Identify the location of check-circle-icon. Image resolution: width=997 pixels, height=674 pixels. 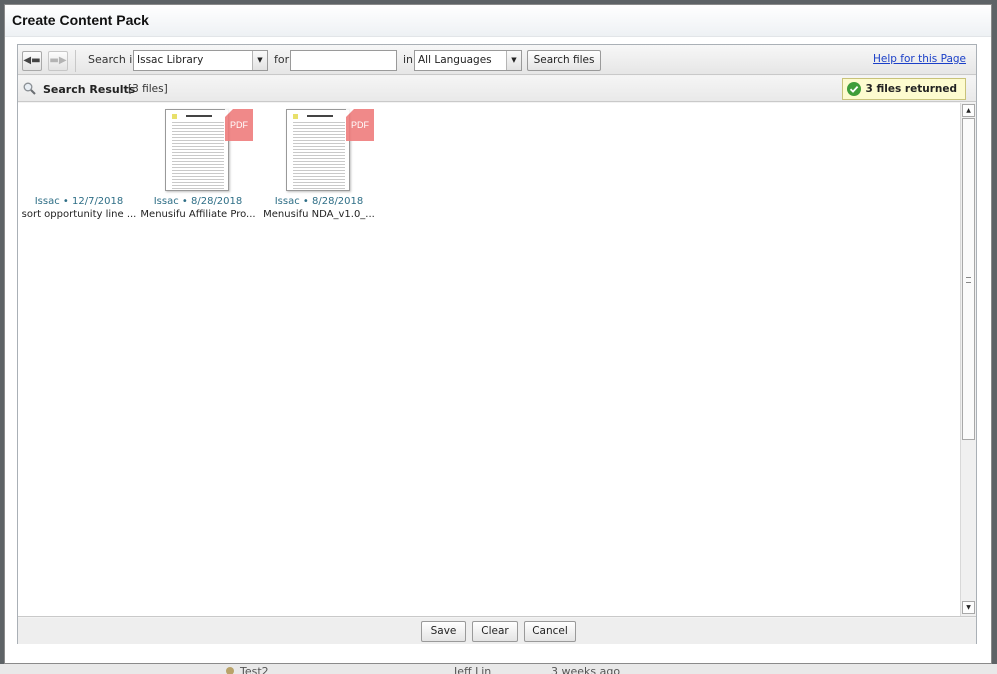
(853, 89).